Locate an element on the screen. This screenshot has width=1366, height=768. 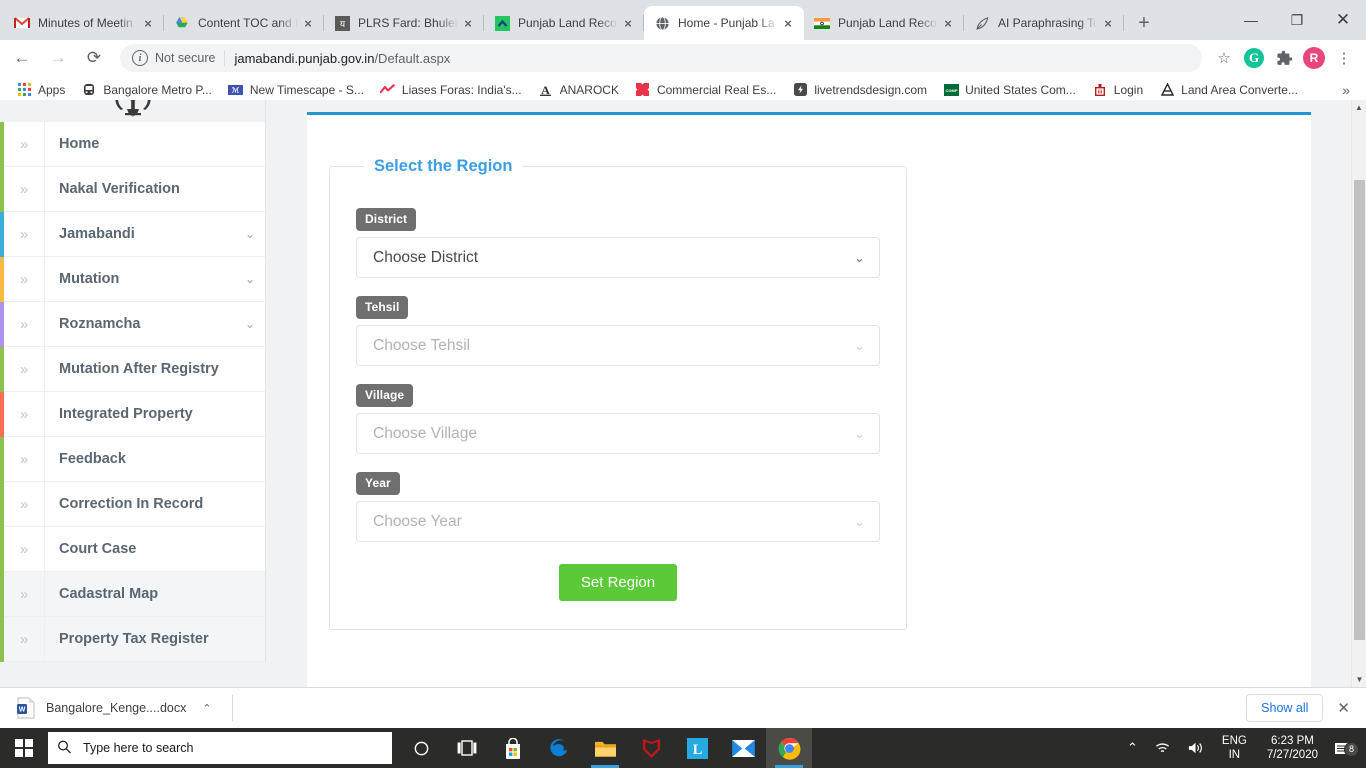
tray-overflow-icon: ⌃ is located at coordinates (1132, 748).